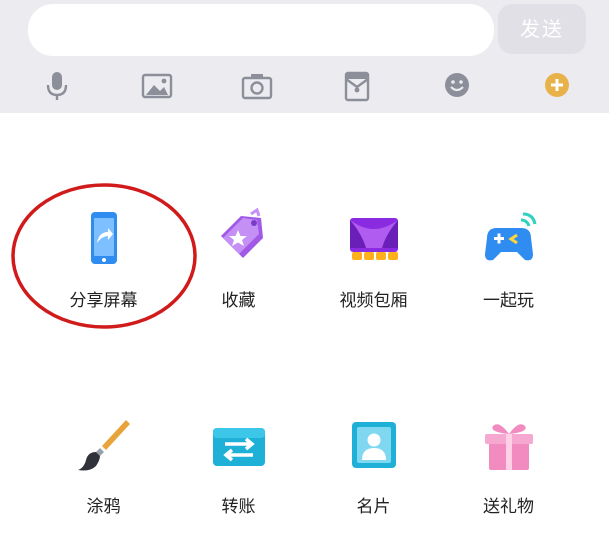 This screenshot has width=609, height=535. What do you see at coordinates (457, 86) in the screenshot?
I see `emoji-icon` at bounding box center [457, 86].